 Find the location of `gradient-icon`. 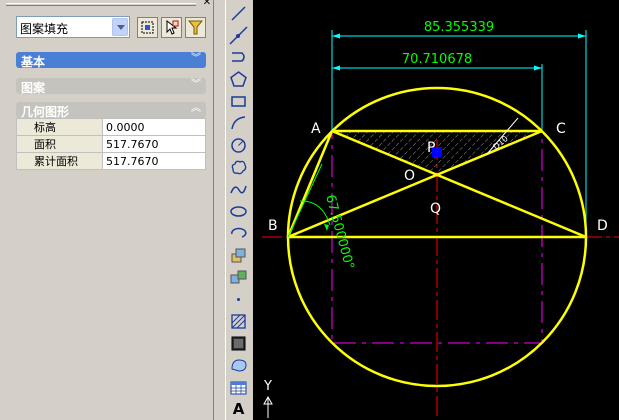

gradient-icon is located at coordinates (238, 343).